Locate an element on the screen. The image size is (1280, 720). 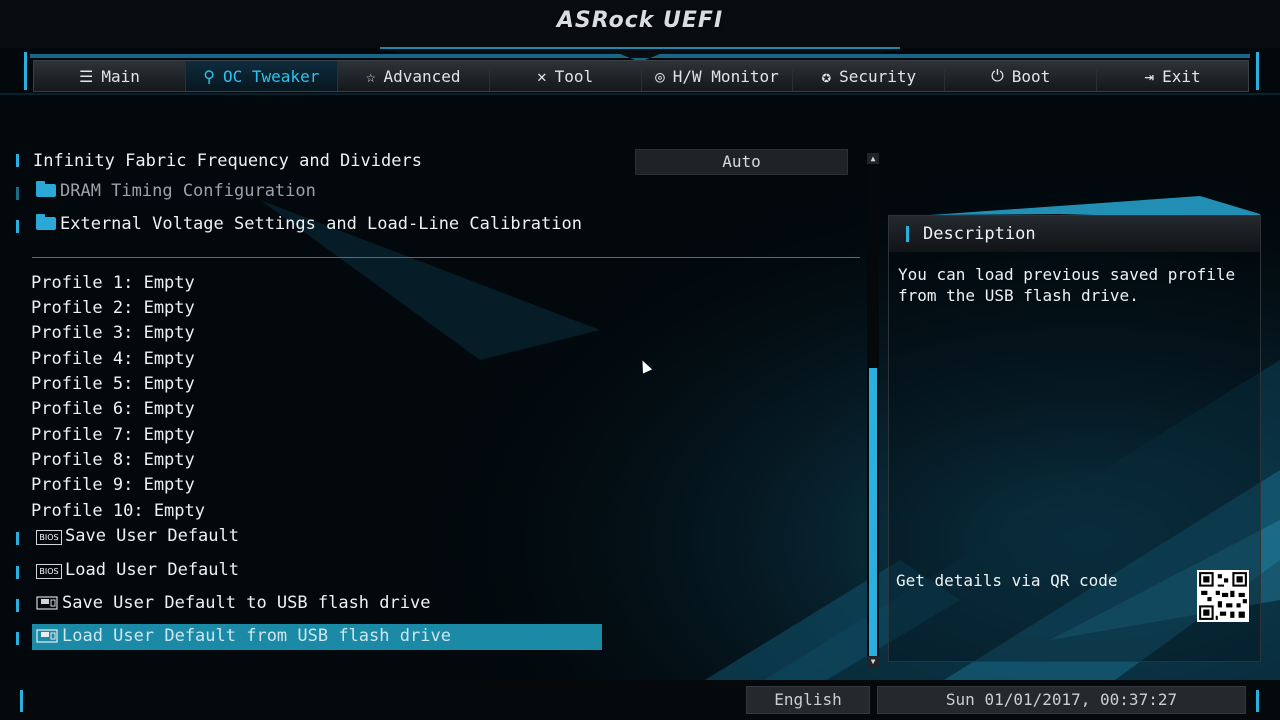
tab-security: ✪ Security is located at coordinates (869, 76).